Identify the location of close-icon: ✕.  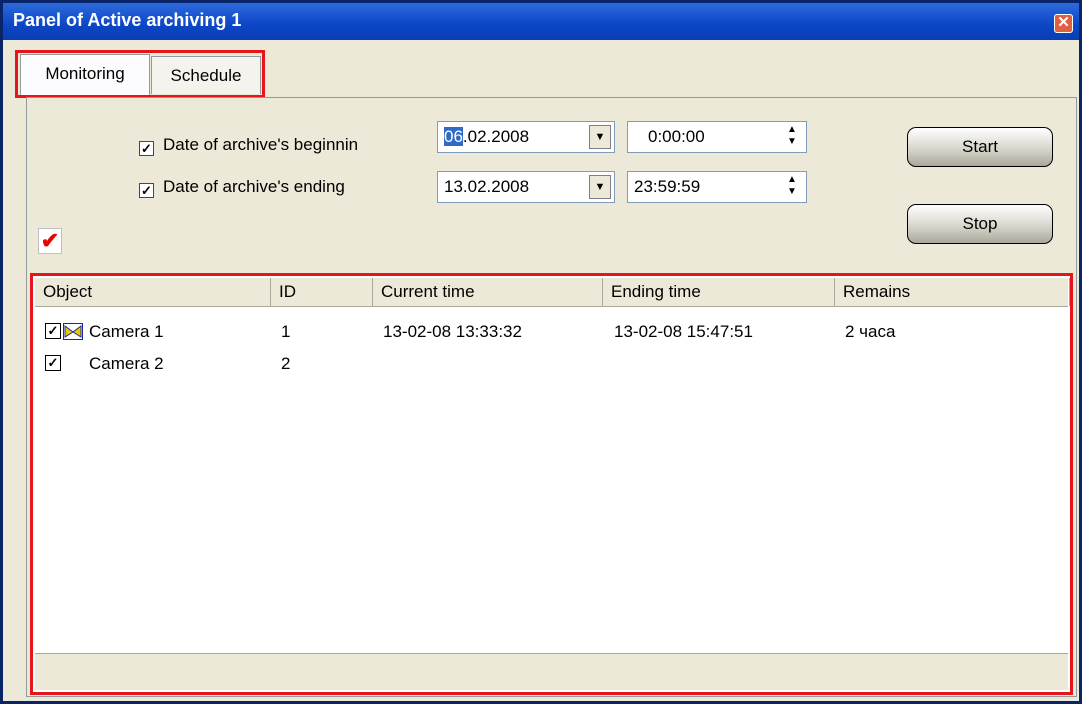
(1063, 23).